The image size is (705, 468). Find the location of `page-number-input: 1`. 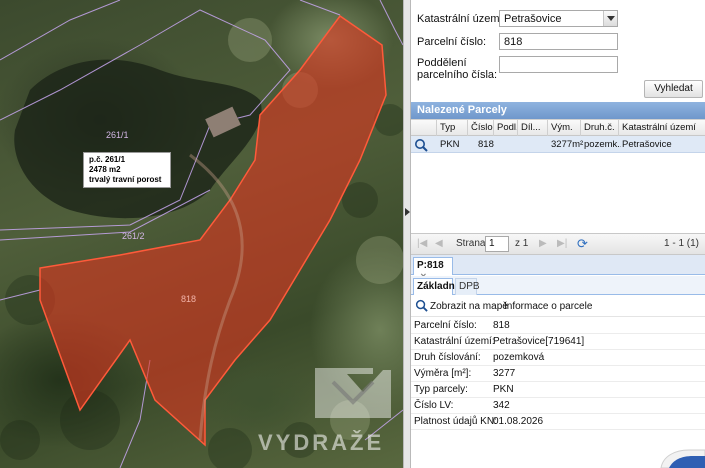

page-number-input: 1 is located at coordinates (497, 244).